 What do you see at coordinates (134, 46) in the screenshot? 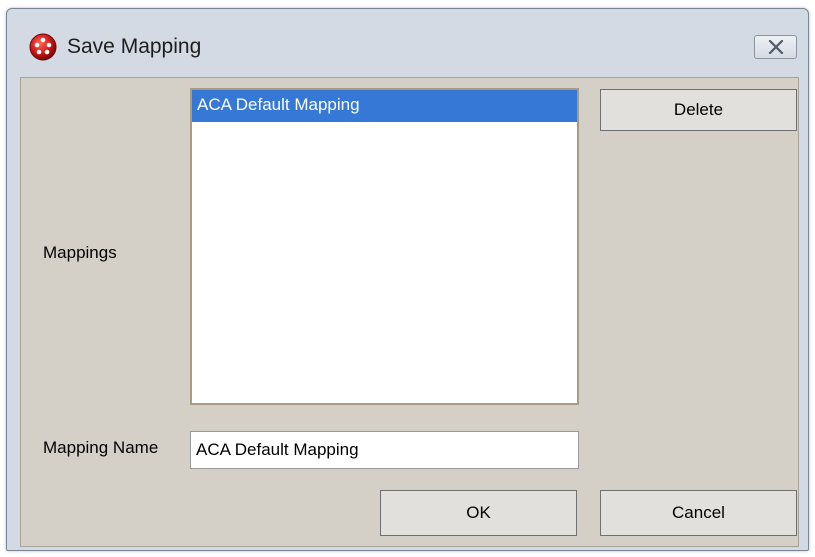
I see `dialog-title: Save Mapping` at bounding box center [134, 46].